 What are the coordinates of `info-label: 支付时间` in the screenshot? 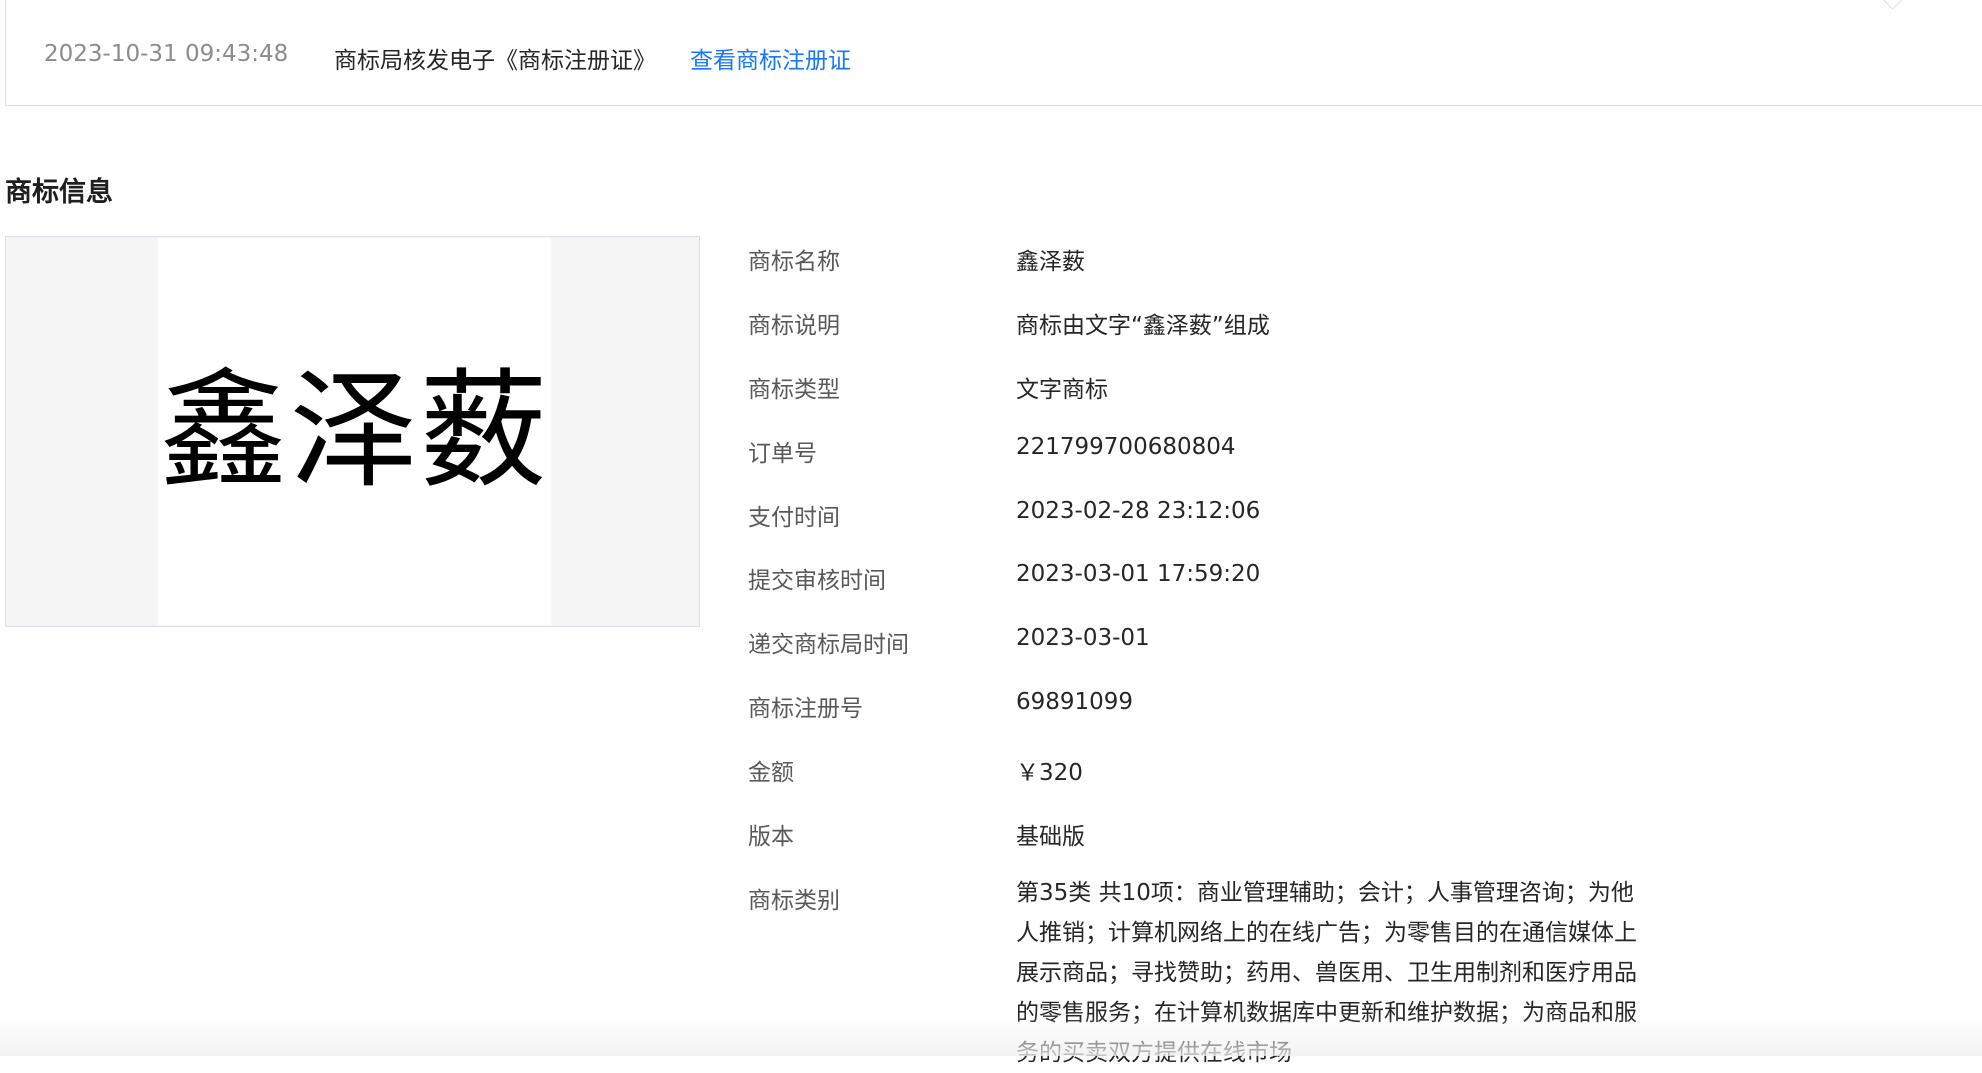 It's located at (794, 518).